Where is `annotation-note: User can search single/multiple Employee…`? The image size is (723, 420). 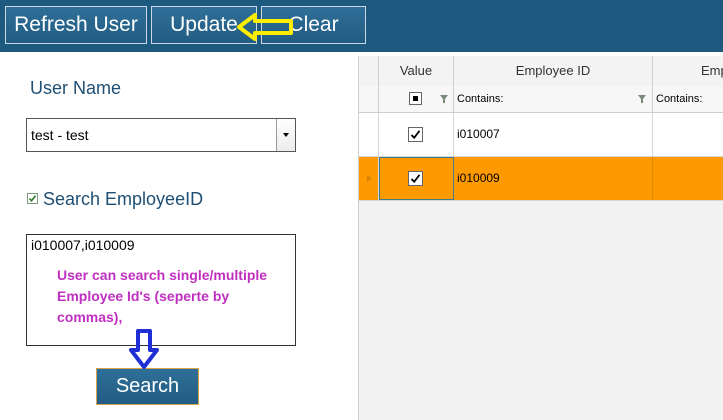 annotation-note: User can search single/multiple Employee… is located at coordinates (162, 296).